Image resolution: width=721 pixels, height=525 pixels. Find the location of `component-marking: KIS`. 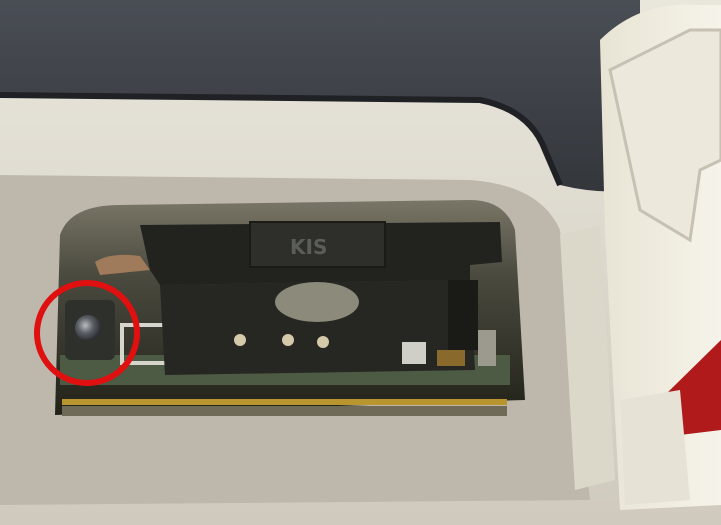

component-marking: KIS is located at coordinates (308, 247).